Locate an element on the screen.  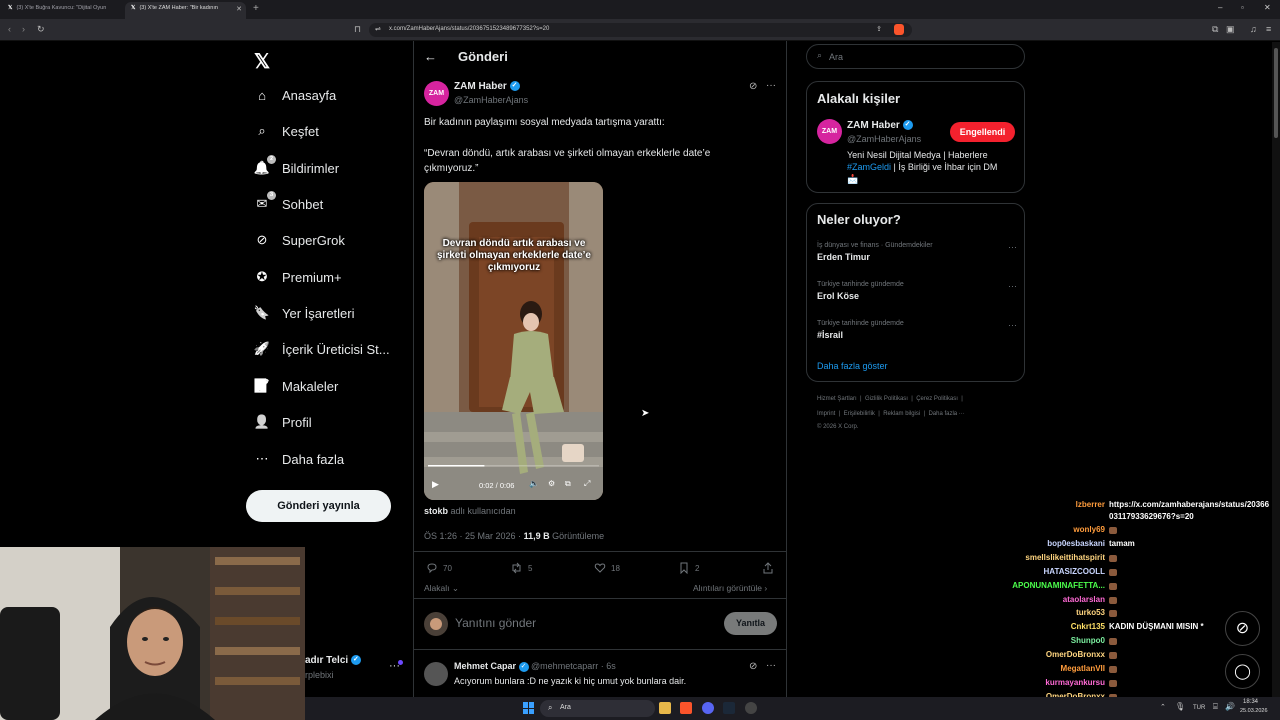
browser-tab-active: 𝕏 (3) X'te ZAM Haber: "Bir kadının ✕ is located at coordinates (185, 10).